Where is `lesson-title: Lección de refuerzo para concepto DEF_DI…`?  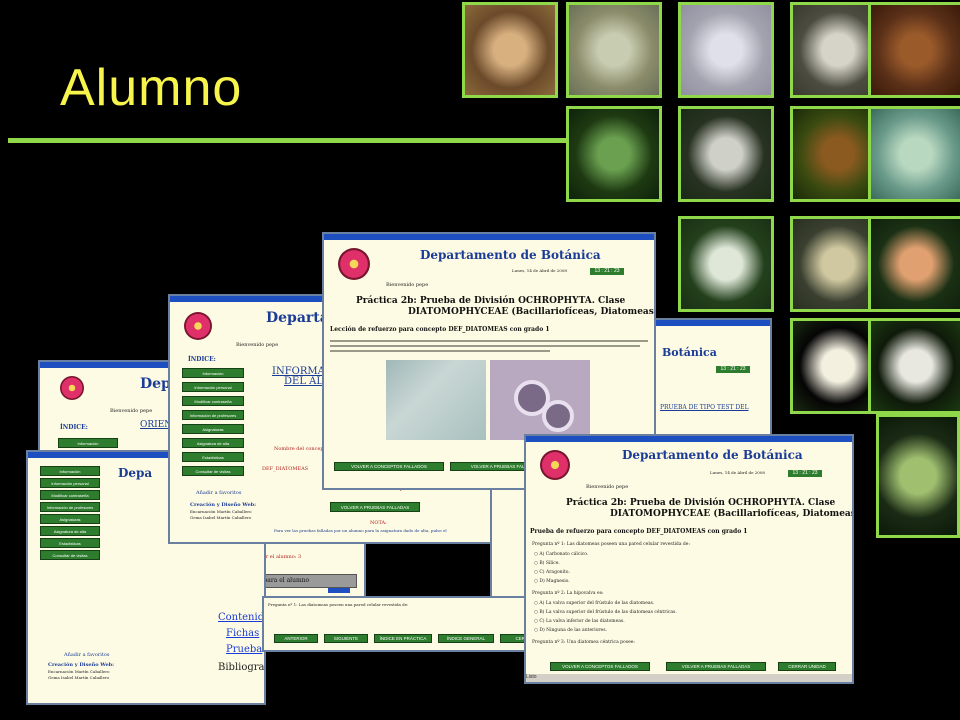 lesson-title: Lección de refuerzo para concepto DEF_DI… is located at coordinates (440, 329).